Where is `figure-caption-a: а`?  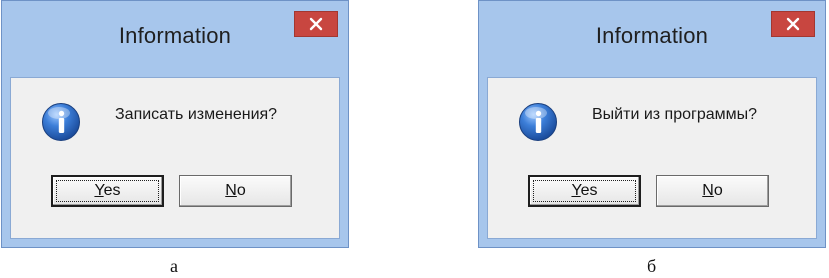
figure-caption-a: а is located at coordinates (174, 266).